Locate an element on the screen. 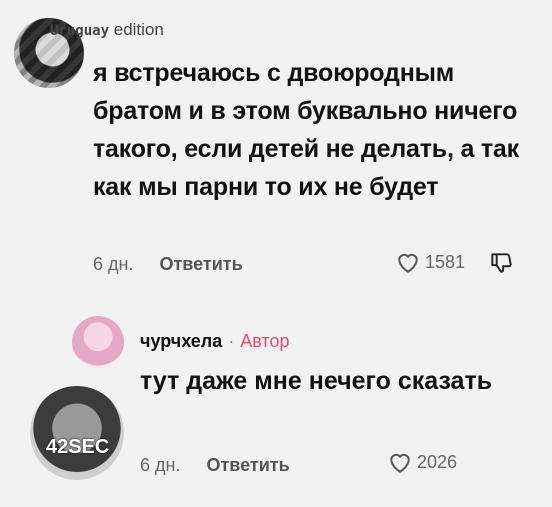  like-button: 2026 is located at coordinates (422, 462).